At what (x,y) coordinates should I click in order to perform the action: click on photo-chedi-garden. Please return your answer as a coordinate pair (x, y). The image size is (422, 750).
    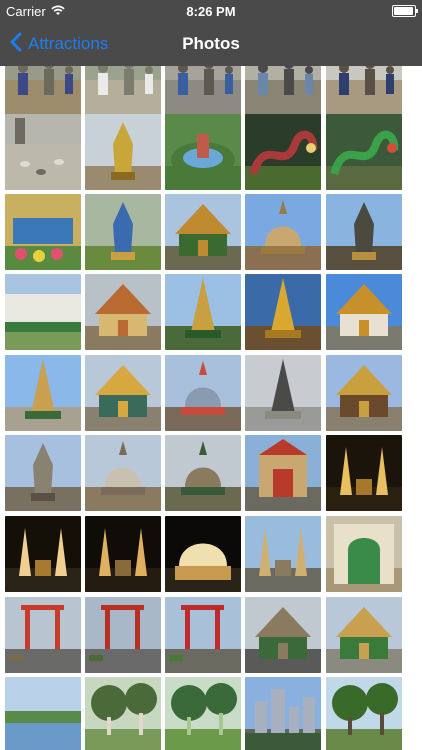
    Looking at the image, I should click on (203, 473).